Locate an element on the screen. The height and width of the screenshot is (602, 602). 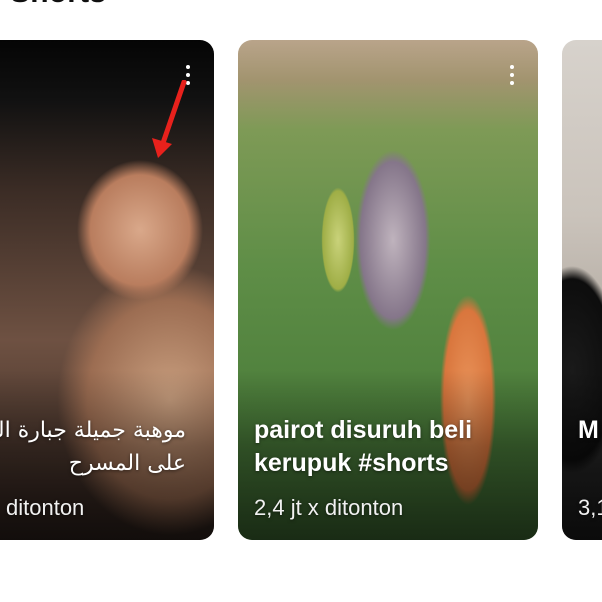
short-card: M #s 3,1 is located at coordinates (582, 290).